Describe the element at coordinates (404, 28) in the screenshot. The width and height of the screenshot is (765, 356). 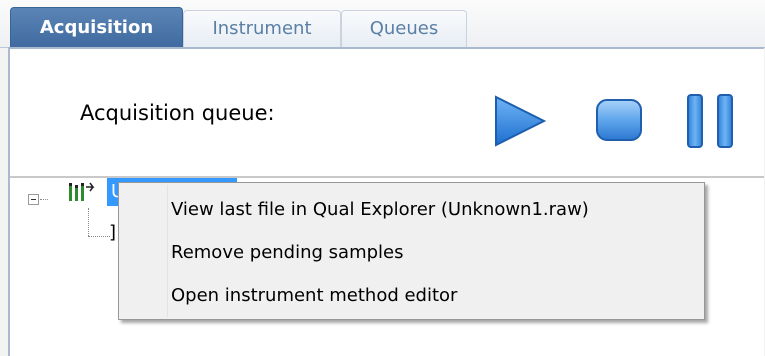
I see `tab-queues: Queues` at that location.